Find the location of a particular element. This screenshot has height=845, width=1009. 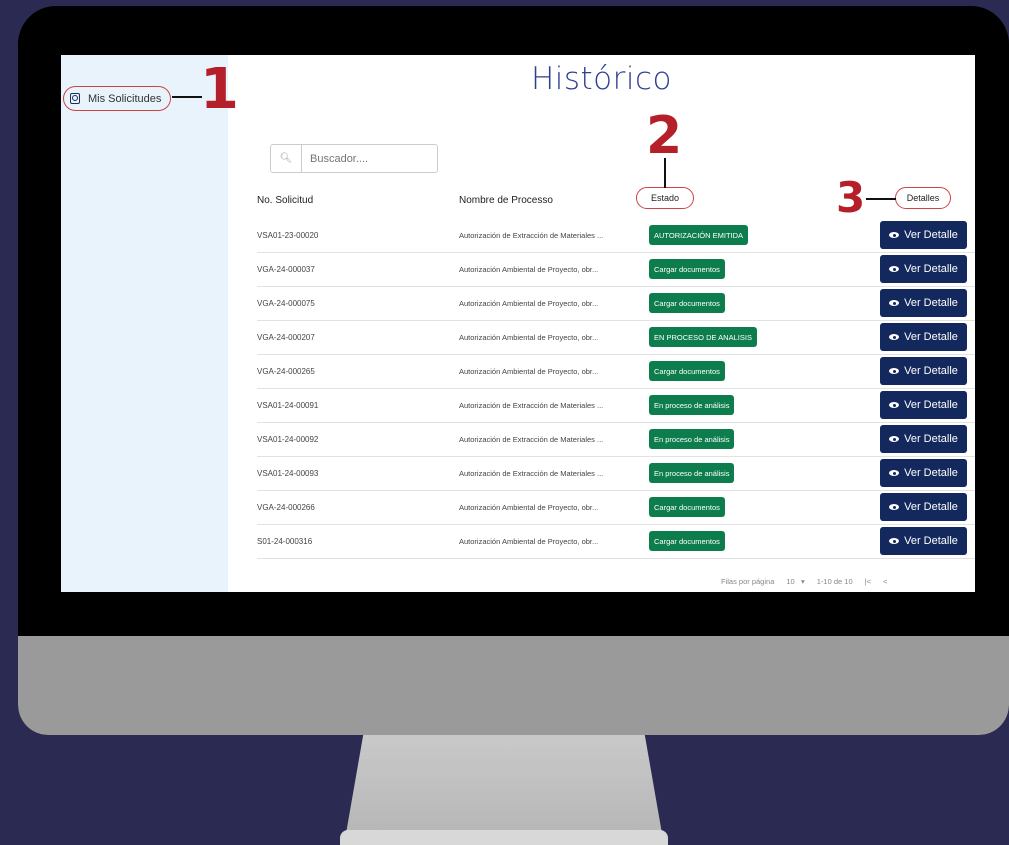

annotation-number-1: 1 is located at coordinates (219, 89).